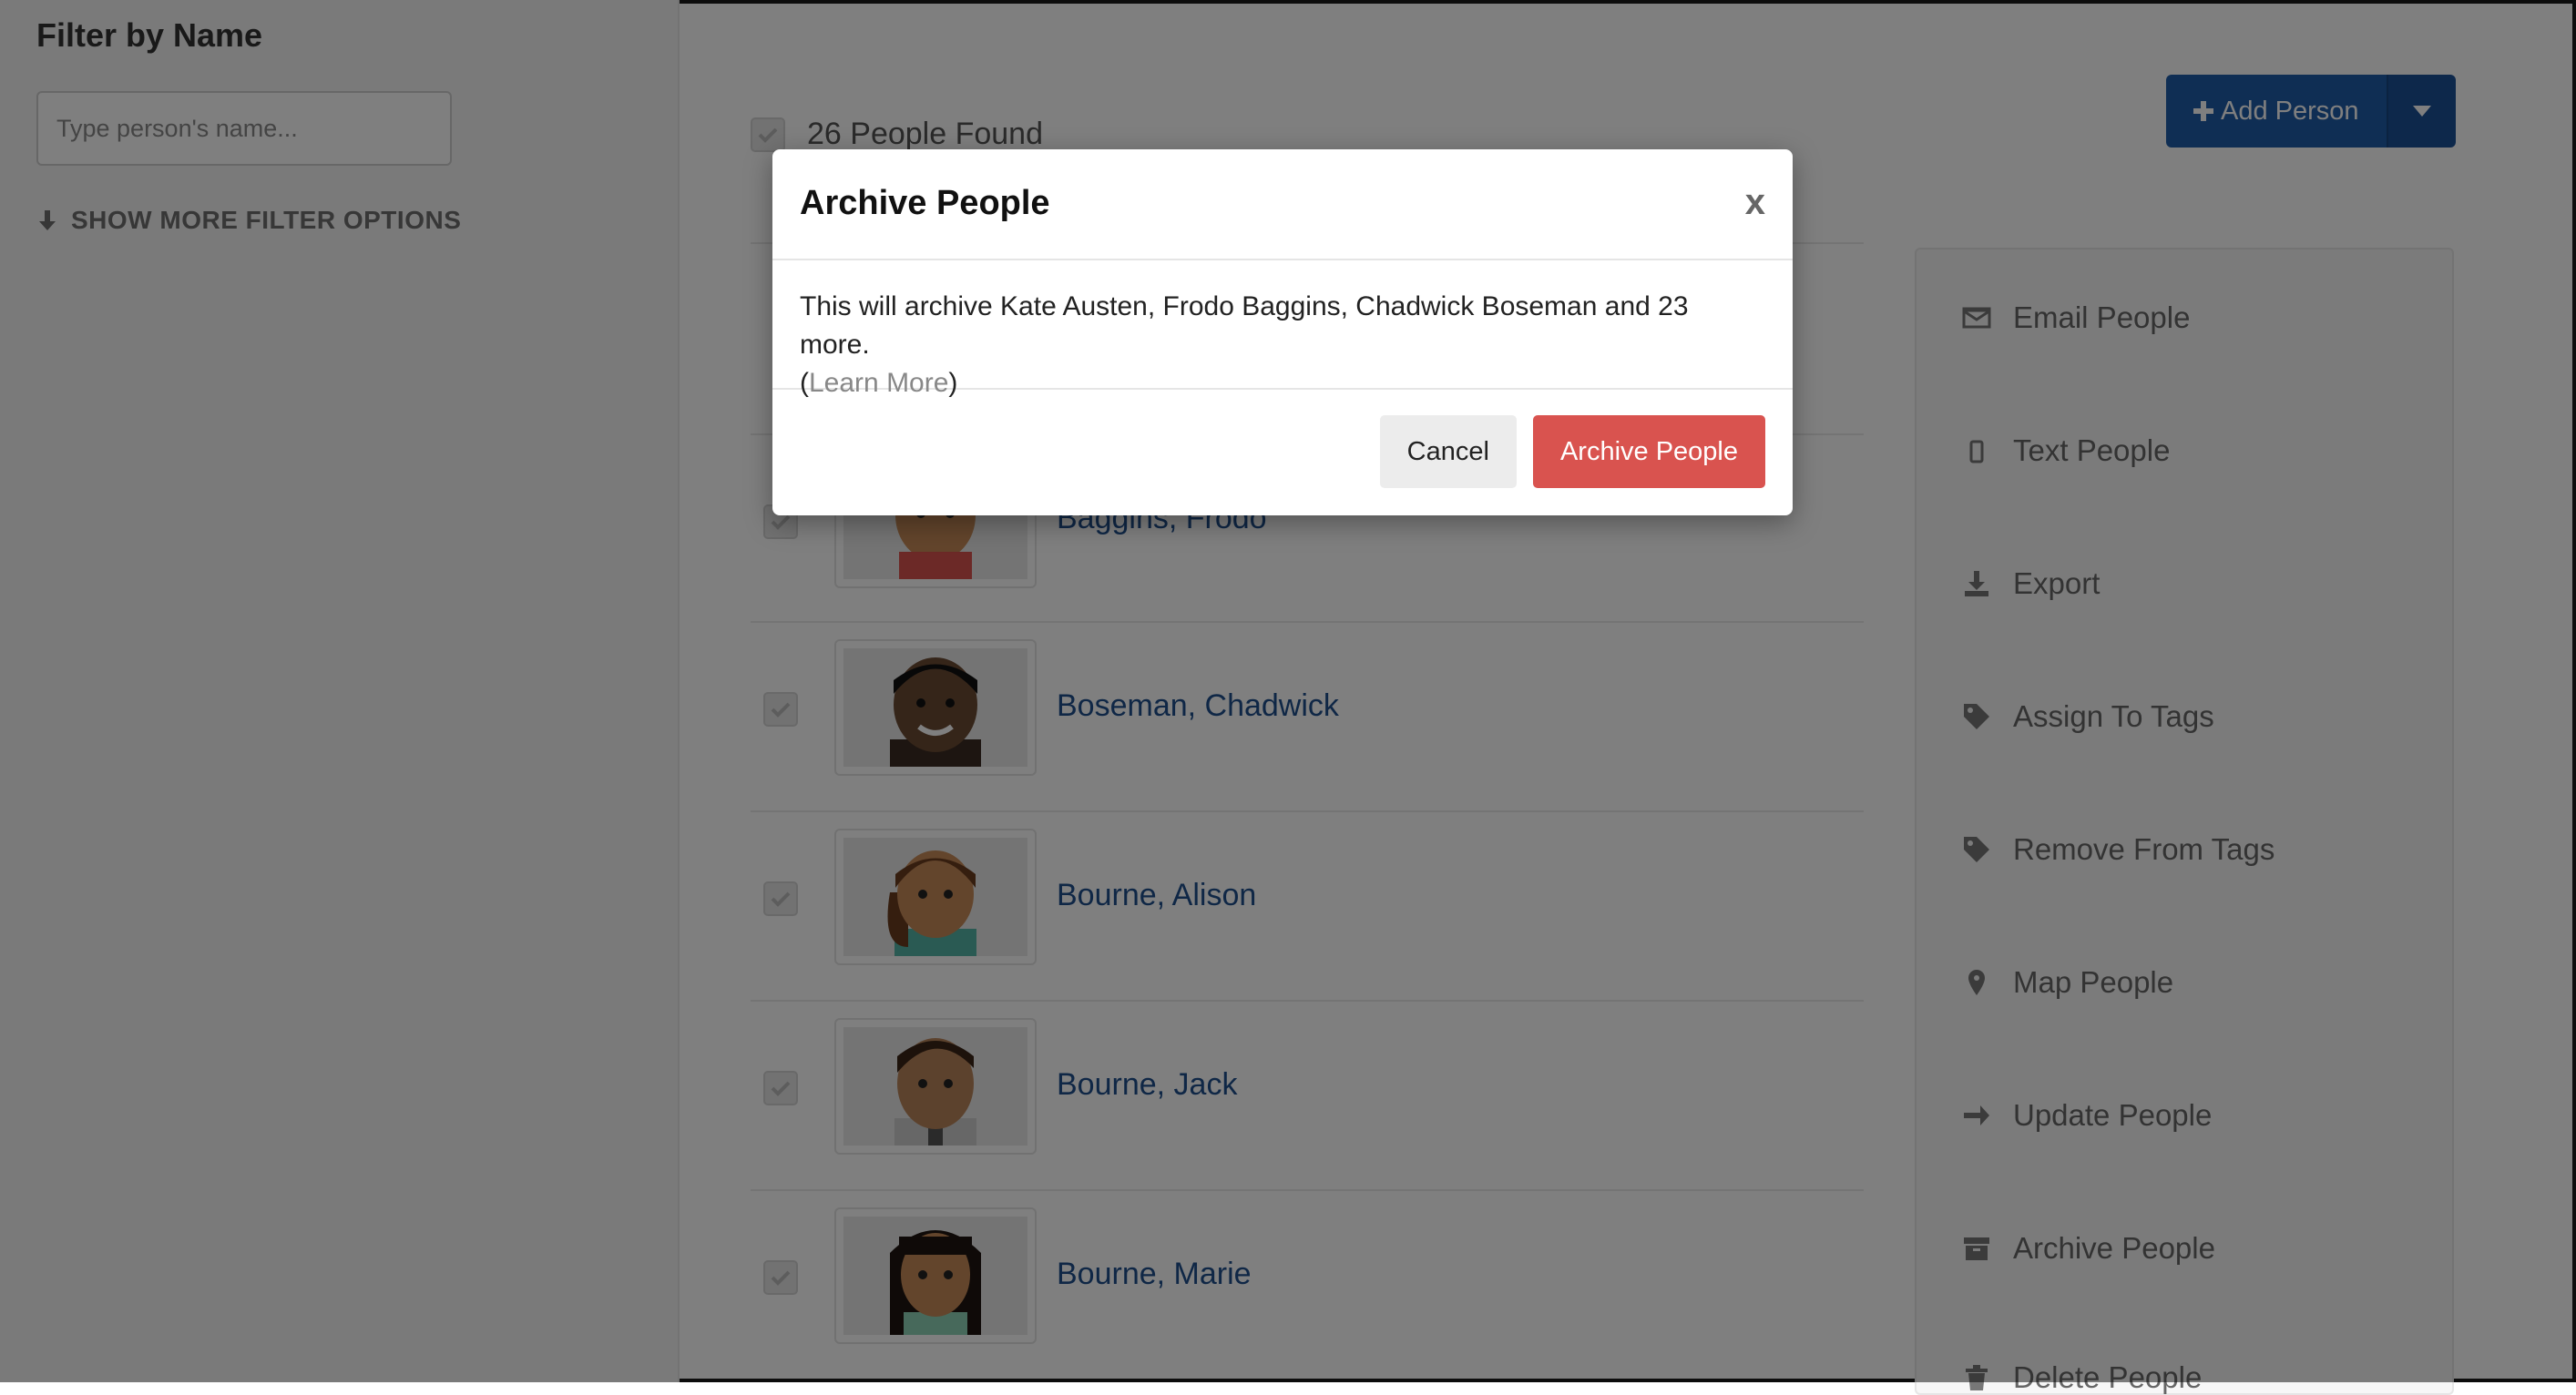 The image size is (2576, 1395). Describe the element at coordinates (1755, 202) in the screenshot. I see `close-icon: x` at that location.